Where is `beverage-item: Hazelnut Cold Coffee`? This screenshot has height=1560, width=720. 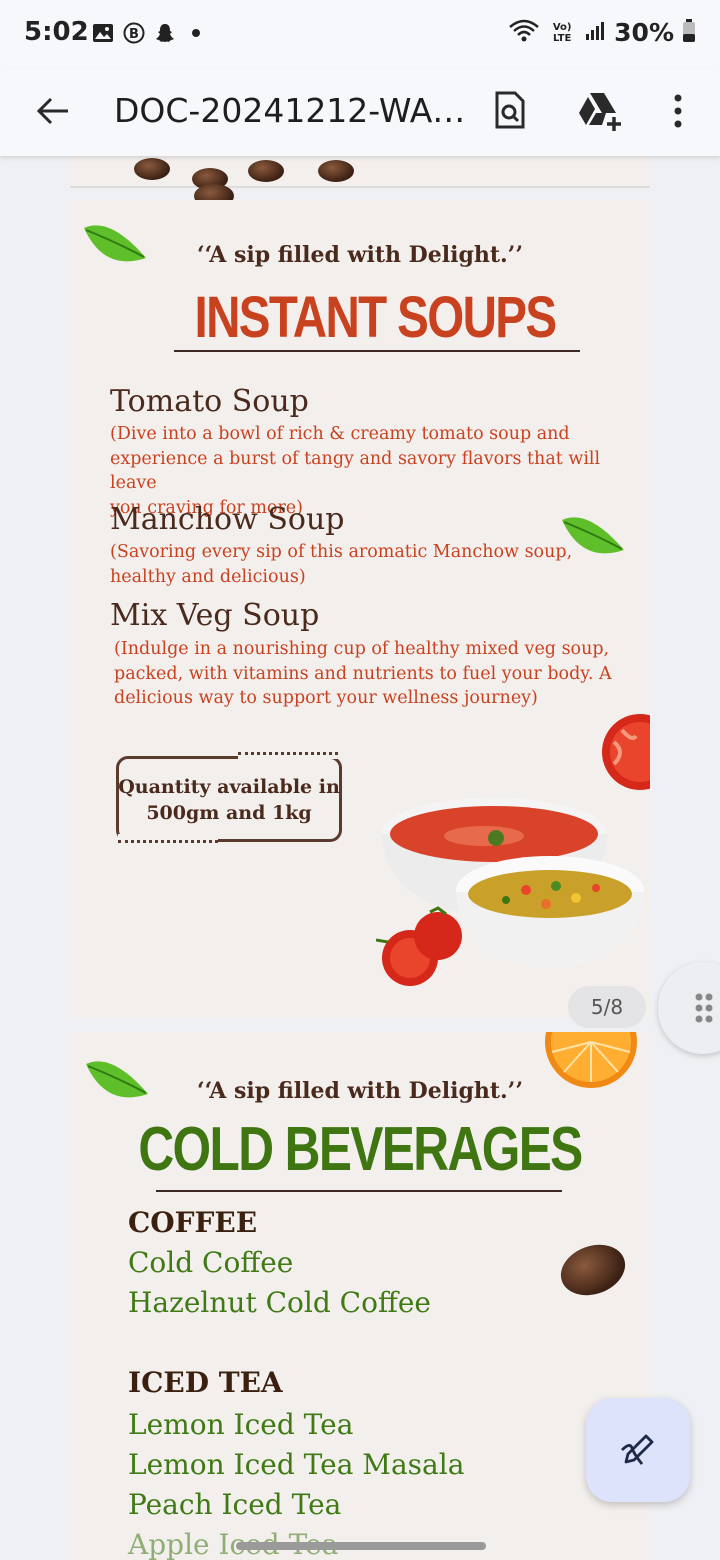
beverage-item: Hazelnut Cold Coffee is located at coordinates (279, 1302).